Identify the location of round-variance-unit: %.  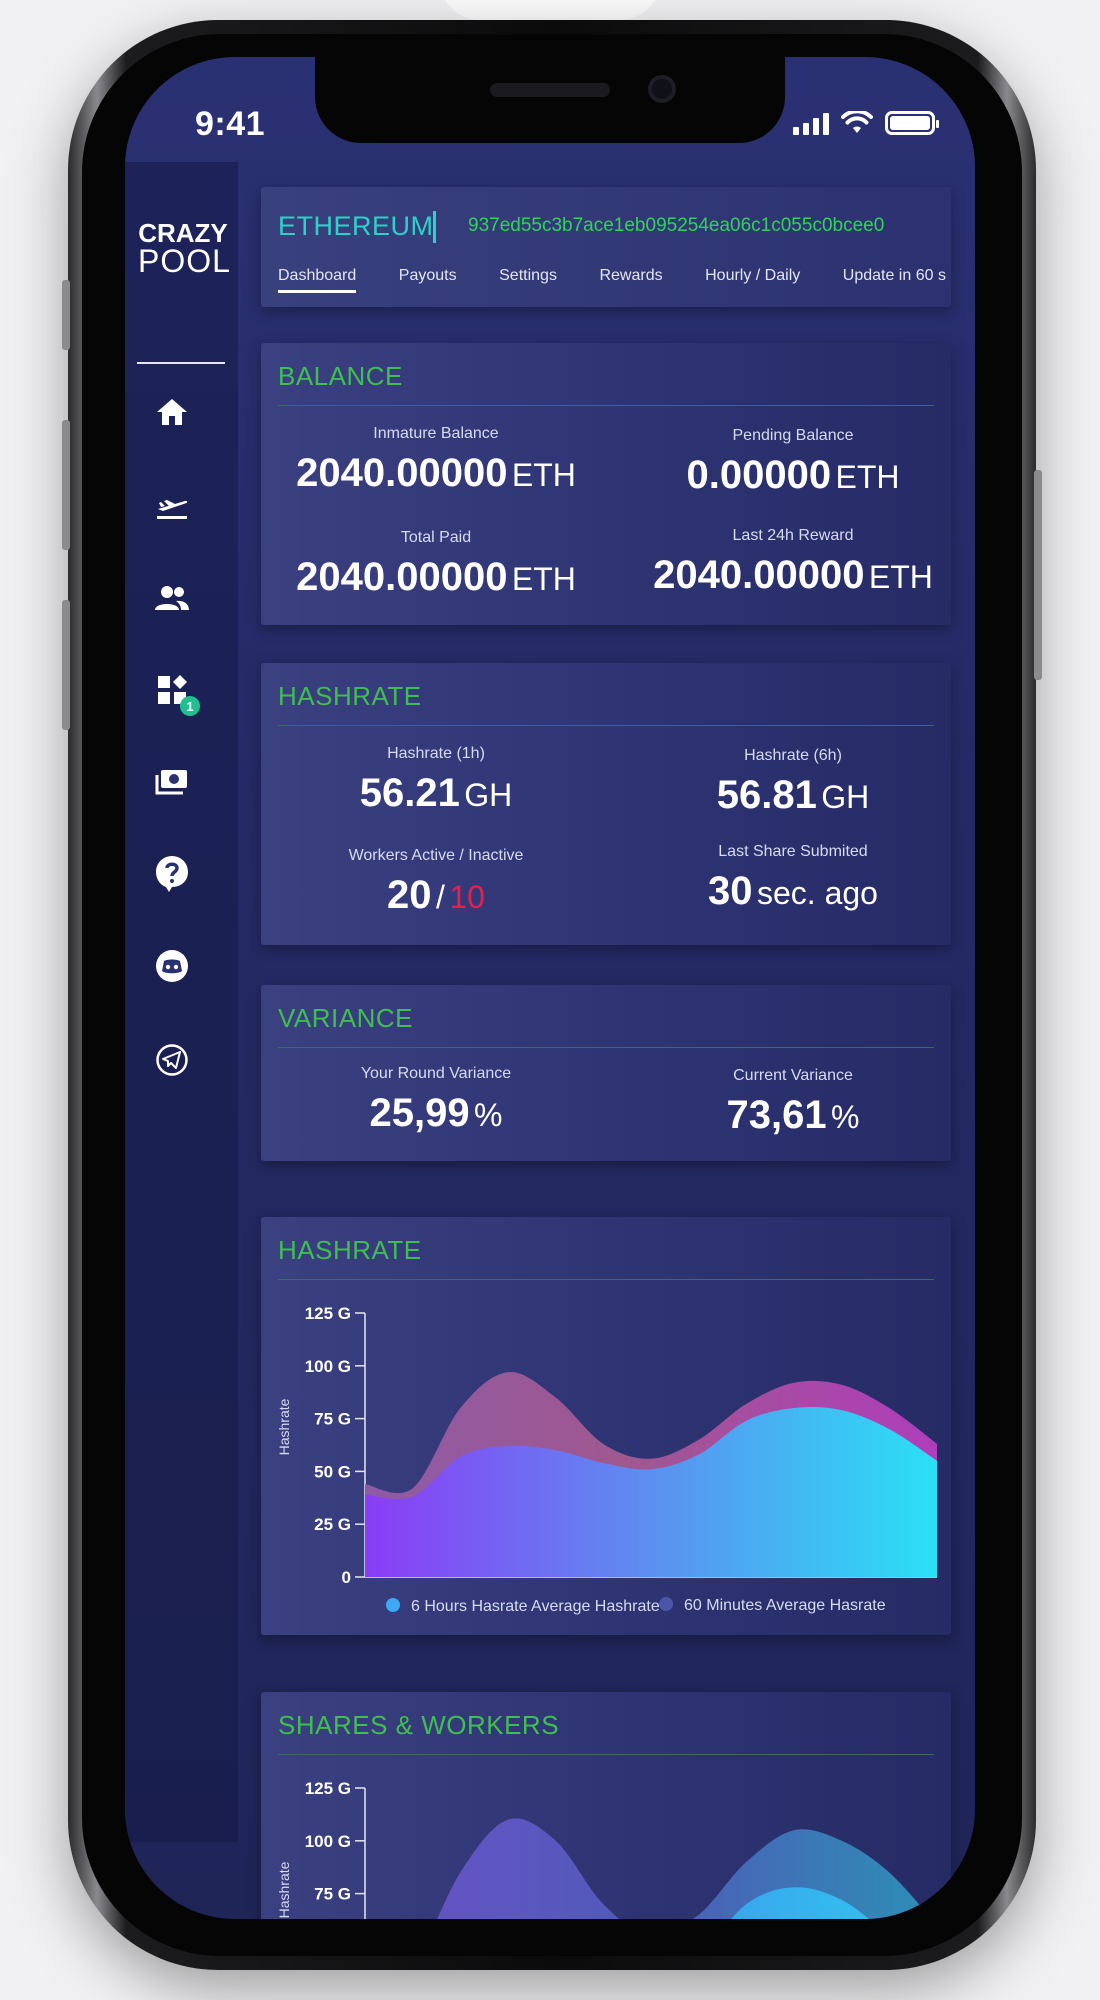
(488, 1115).